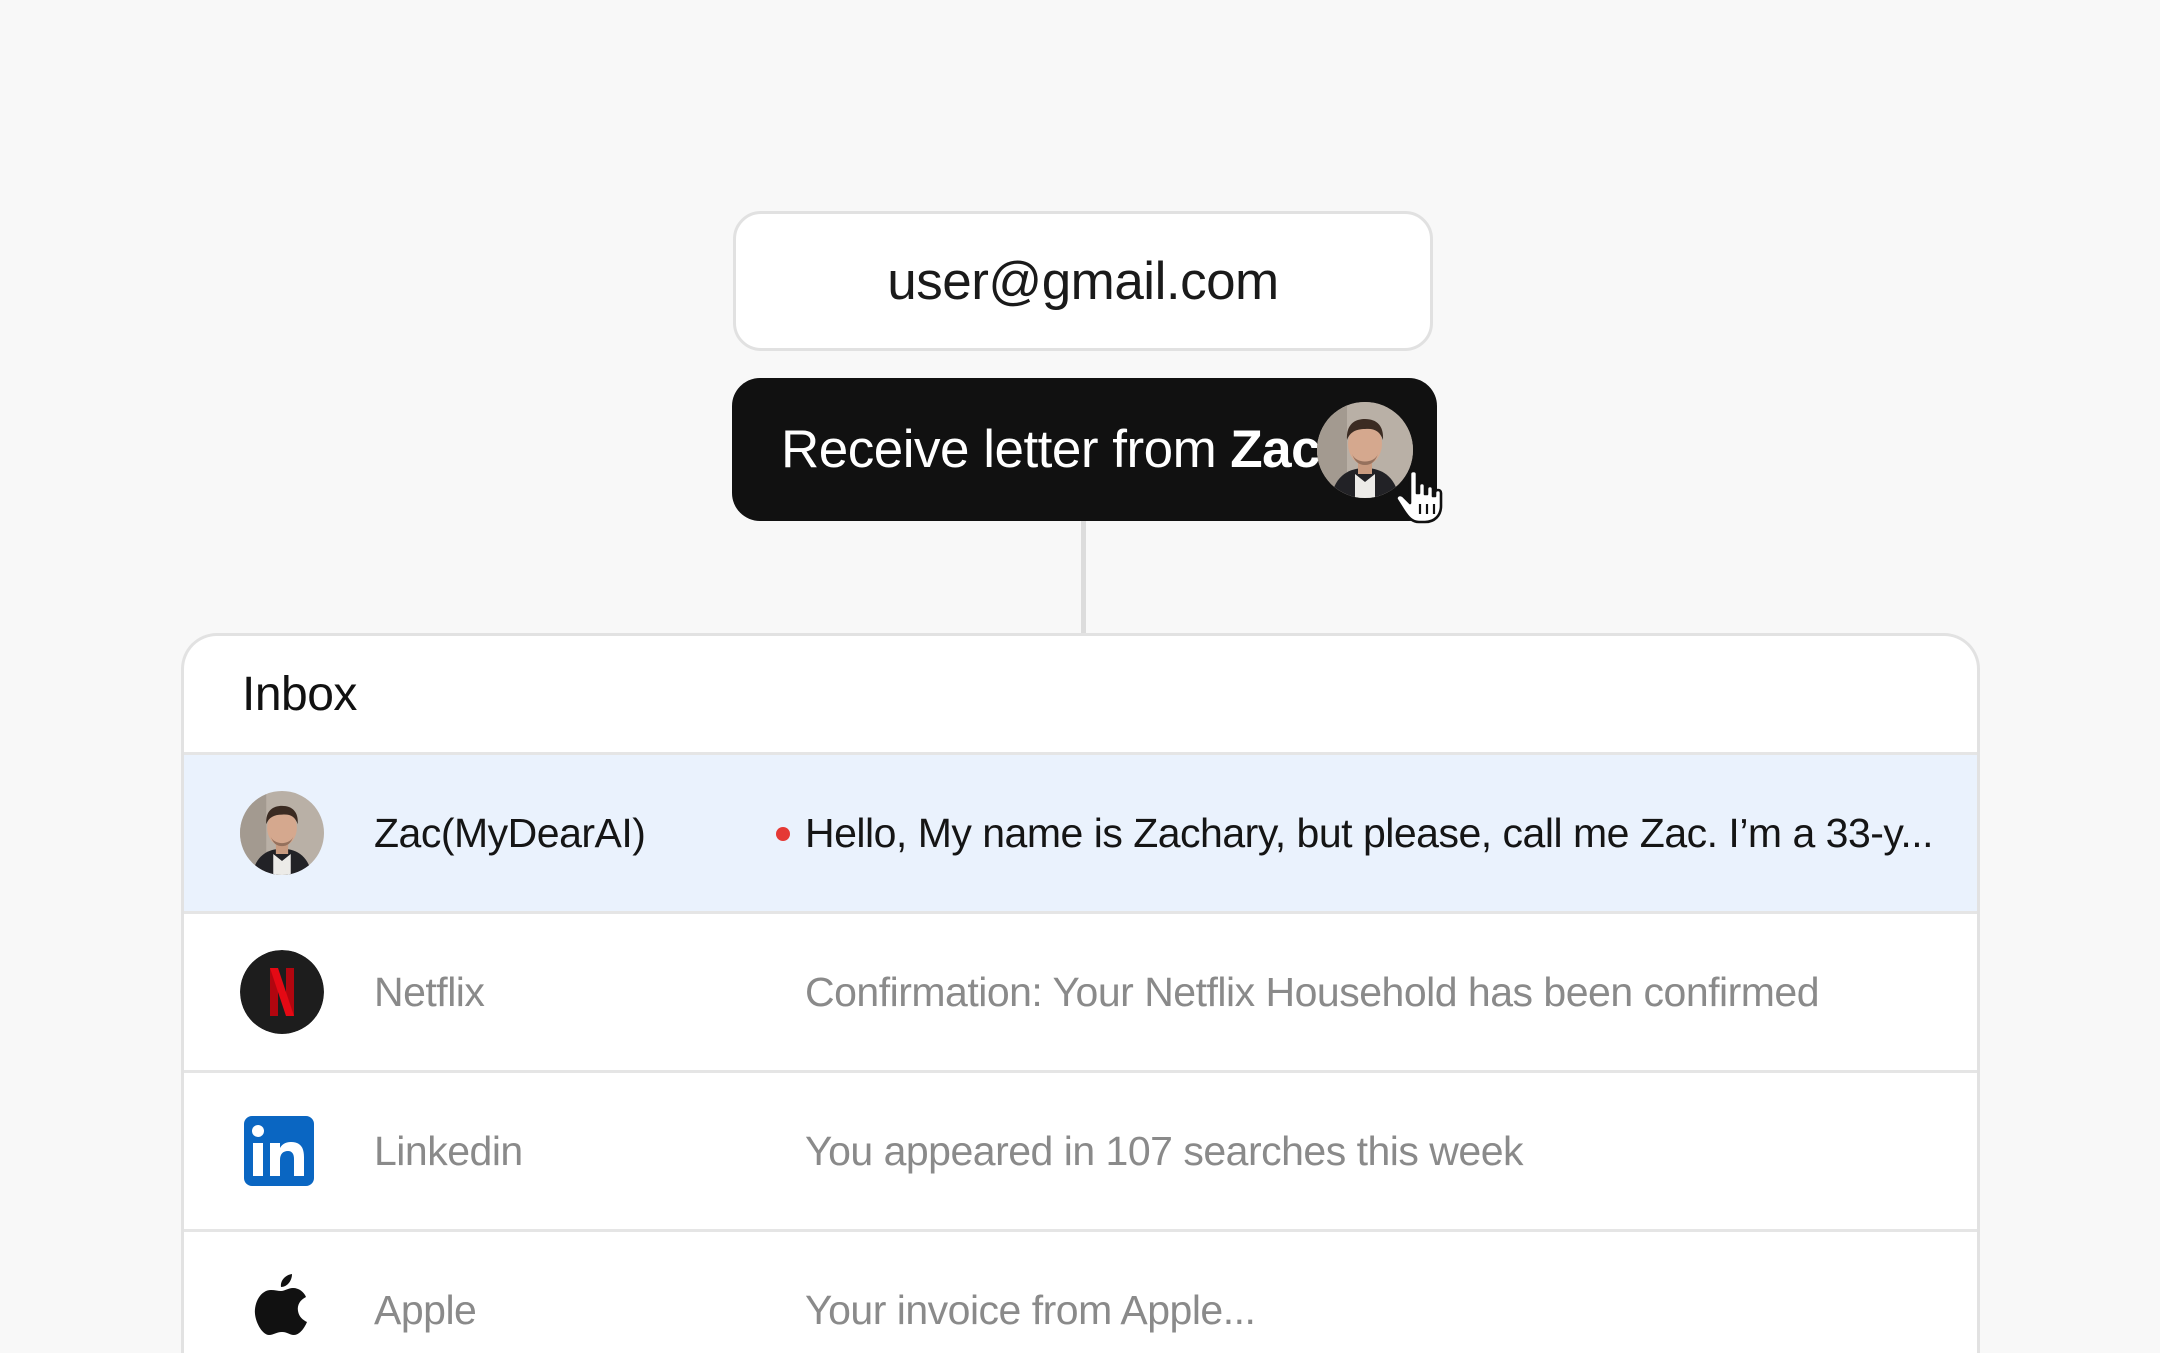  I want to click on person-avatar-icon, so click(282, 833).